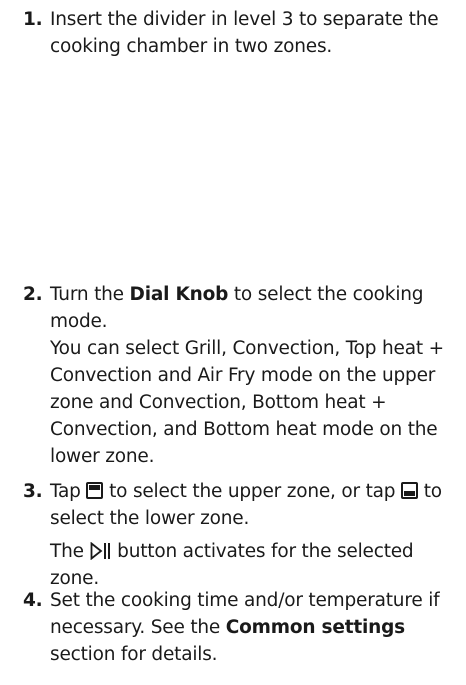  Describe the element at coordinates (315, 627) in the screenshot. I see `common-settings-label: Common settings` at that location.